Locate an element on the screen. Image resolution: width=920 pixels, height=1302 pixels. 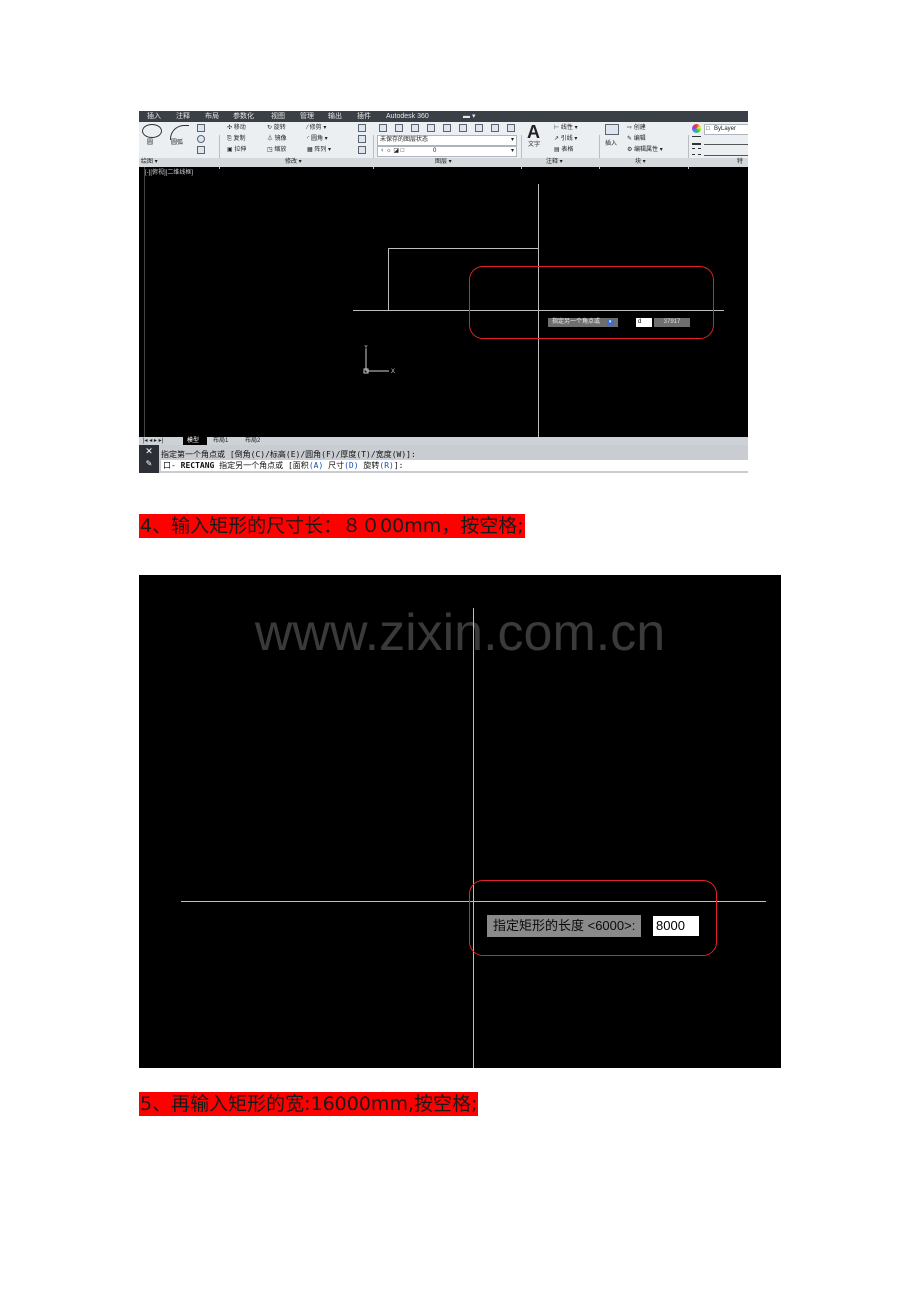
ucs-icon: Y X is located at coordinates (379, 360).